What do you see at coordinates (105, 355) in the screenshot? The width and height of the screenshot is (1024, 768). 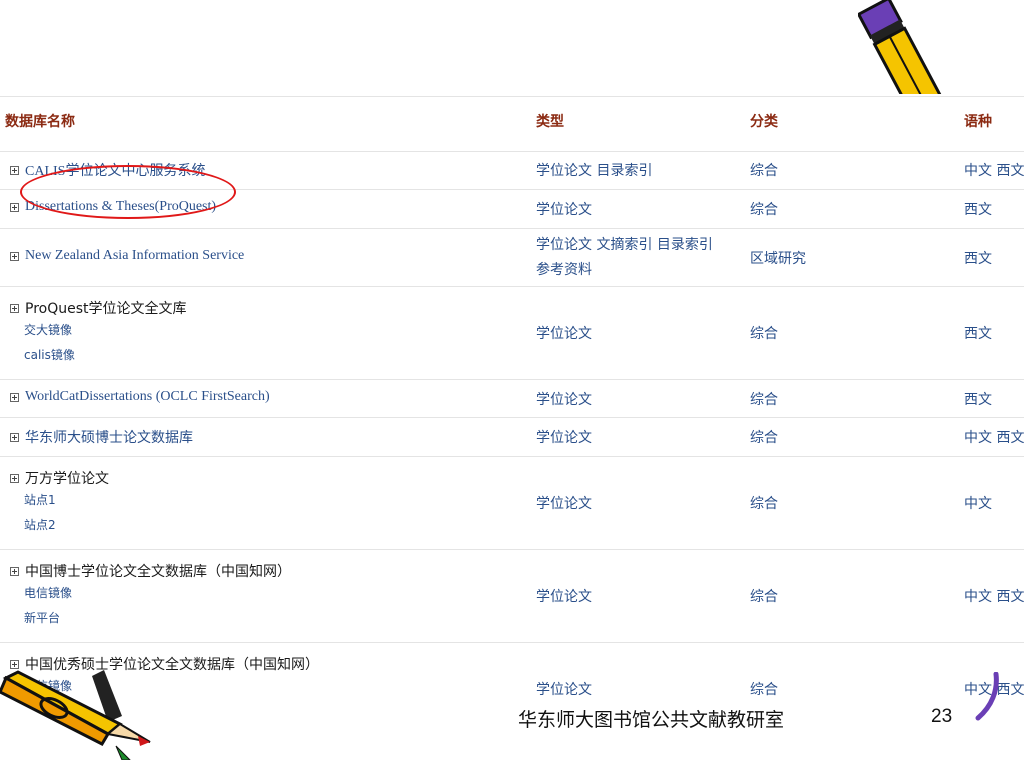 I see `mirror-link: calis镜像` at bounding box center [105, 355].